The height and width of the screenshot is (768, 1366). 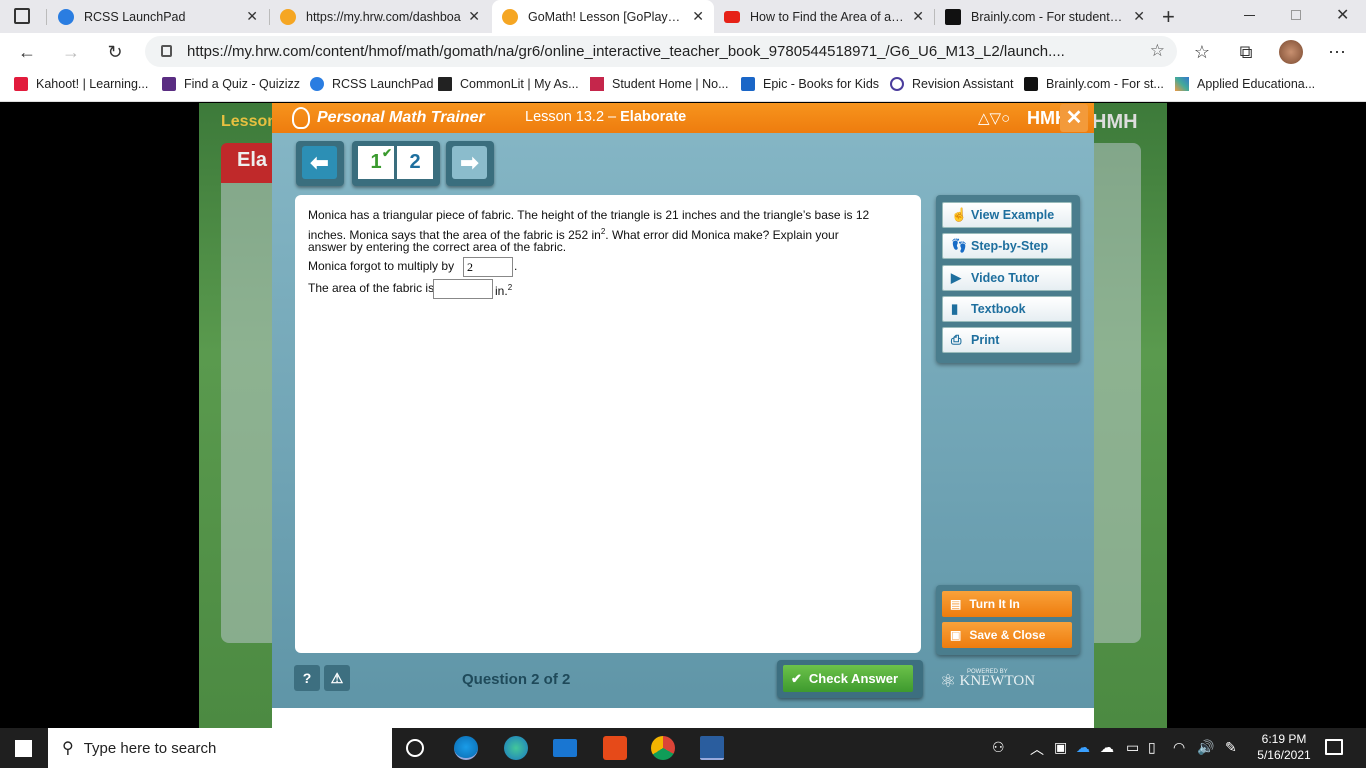 I want to click on mail-icon, so click(x=565, y=748).